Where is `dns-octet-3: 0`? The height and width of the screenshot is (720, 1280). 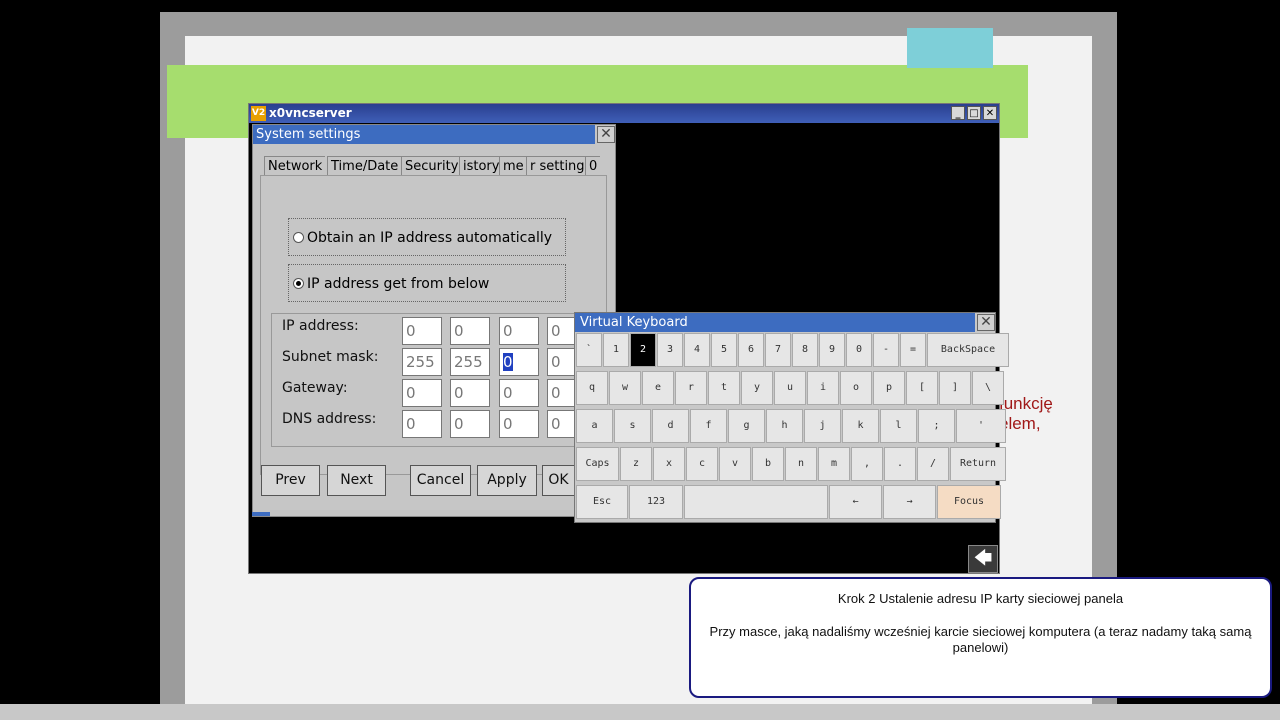
dns-octet-3: 0 is located at coordinates (519, 424).